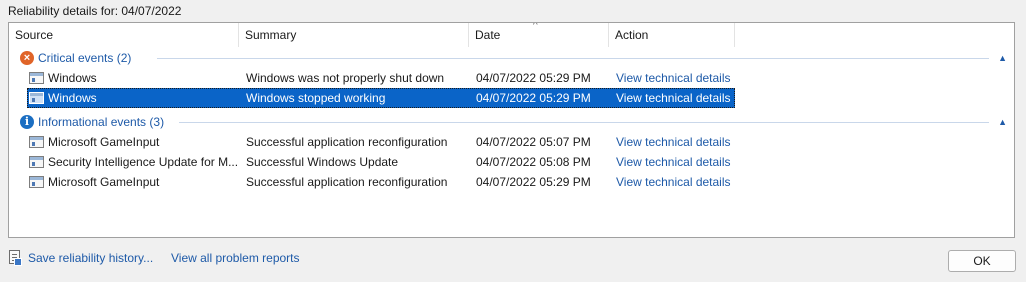 This screenshot has height=282, width=1026. Describe the element at coordinates (982, 261) in the screenshot. I see `ok-button: OK` at that location.